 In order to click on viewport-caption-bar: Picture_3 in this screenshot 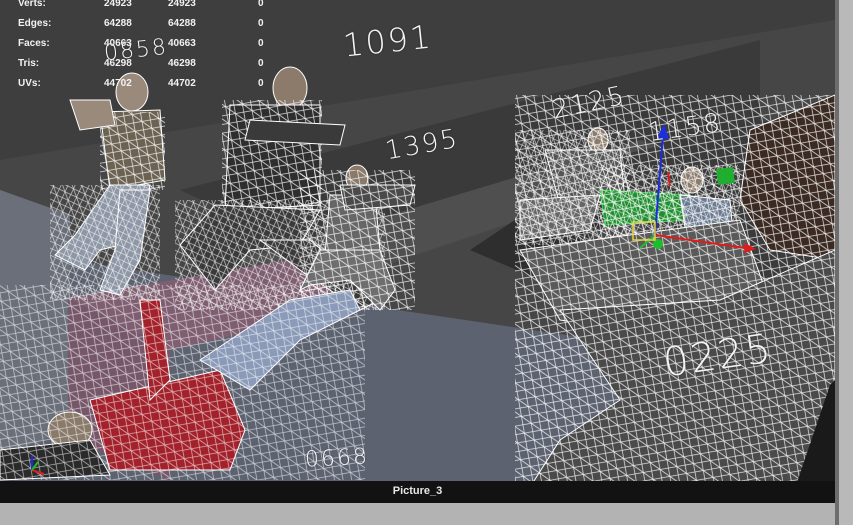, I will do `click(417, 492)`.